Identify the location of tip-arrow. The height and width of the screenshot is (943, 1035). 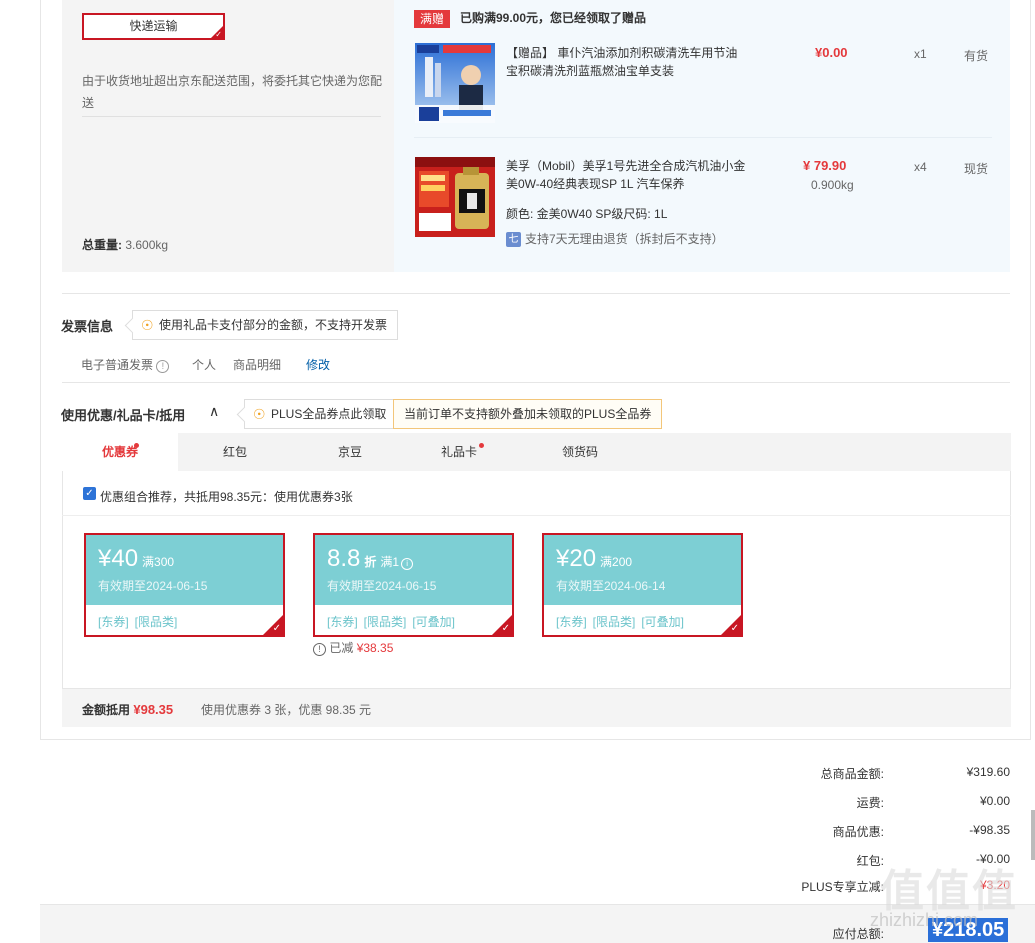
(132, 325).